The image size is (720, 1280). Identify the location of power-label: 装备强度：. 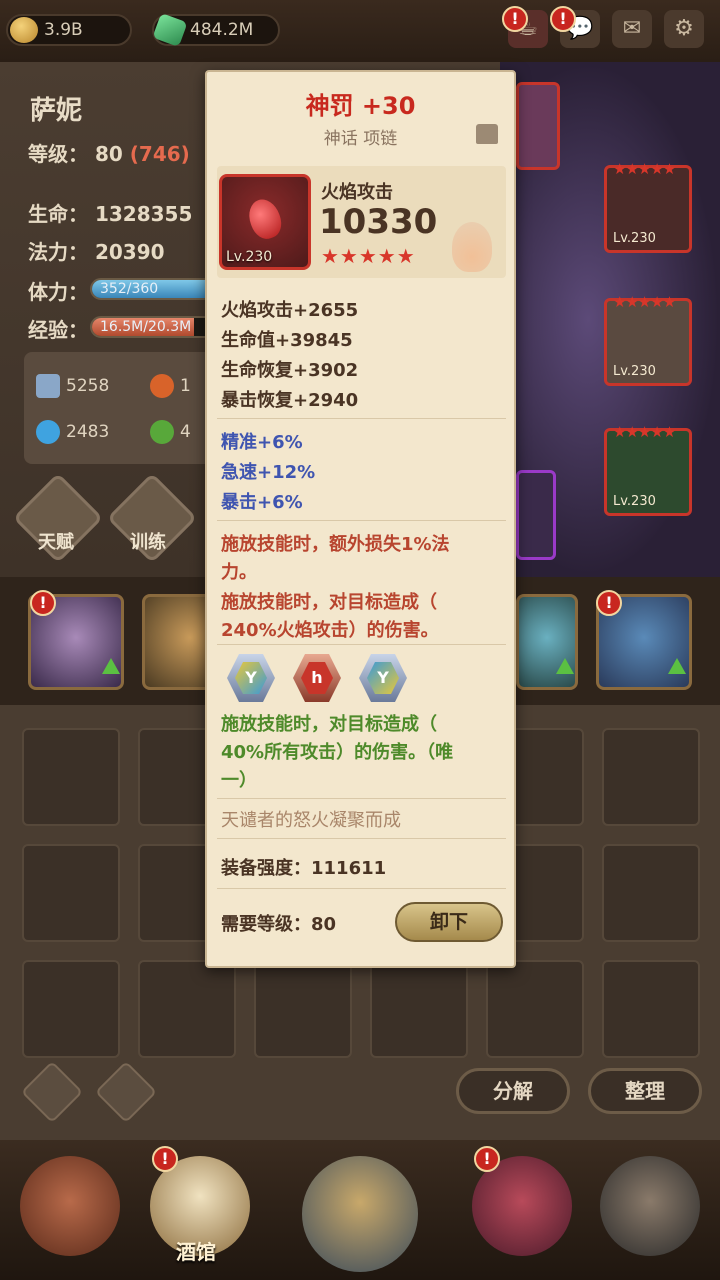
(266, 868).